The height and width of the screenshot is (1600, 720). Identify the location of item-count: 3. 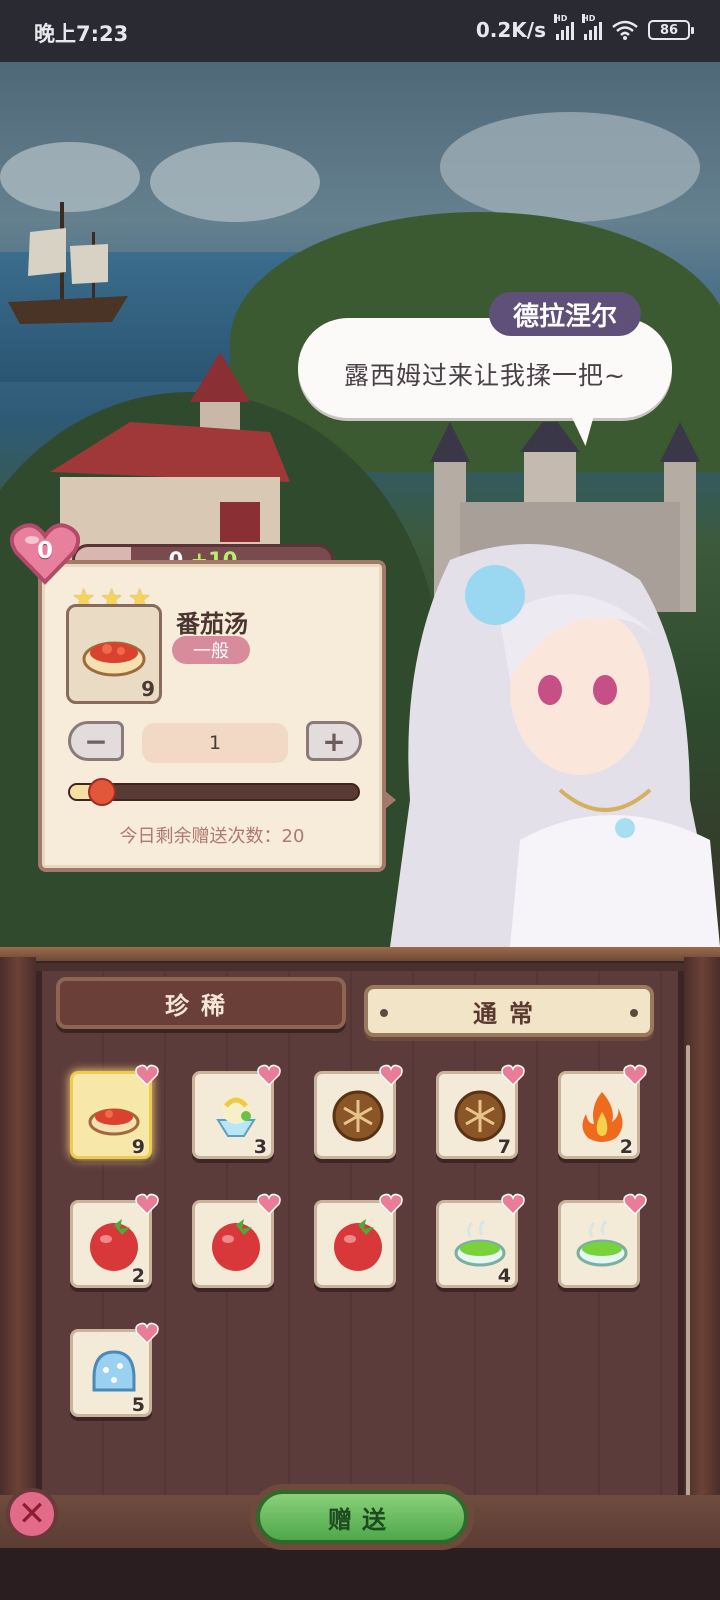
(260, 1147).